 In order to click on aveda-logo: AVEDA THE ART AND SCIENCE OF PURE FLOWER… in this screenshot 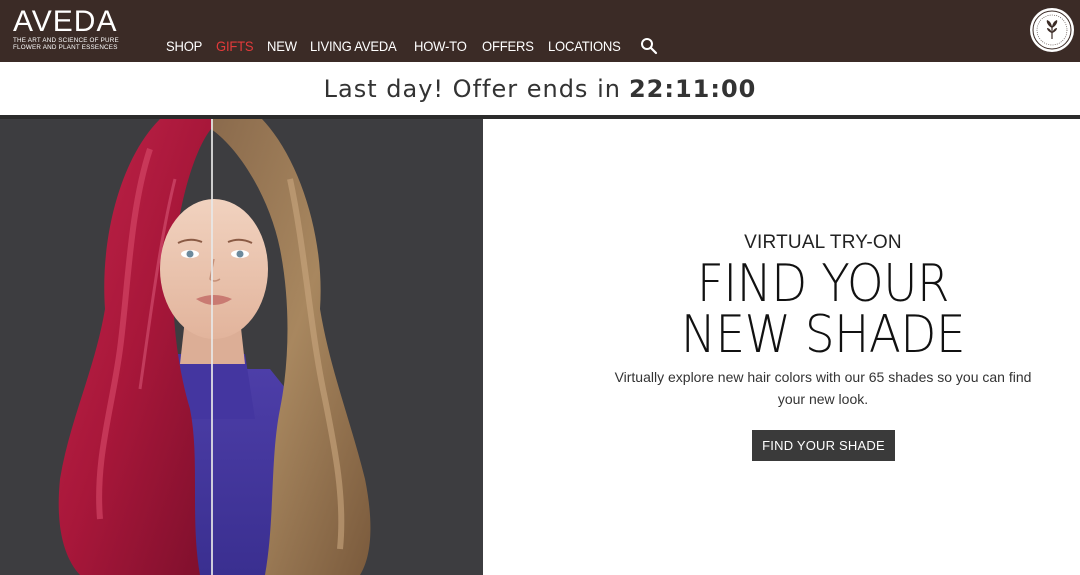, I will do `click(79, 29)`.